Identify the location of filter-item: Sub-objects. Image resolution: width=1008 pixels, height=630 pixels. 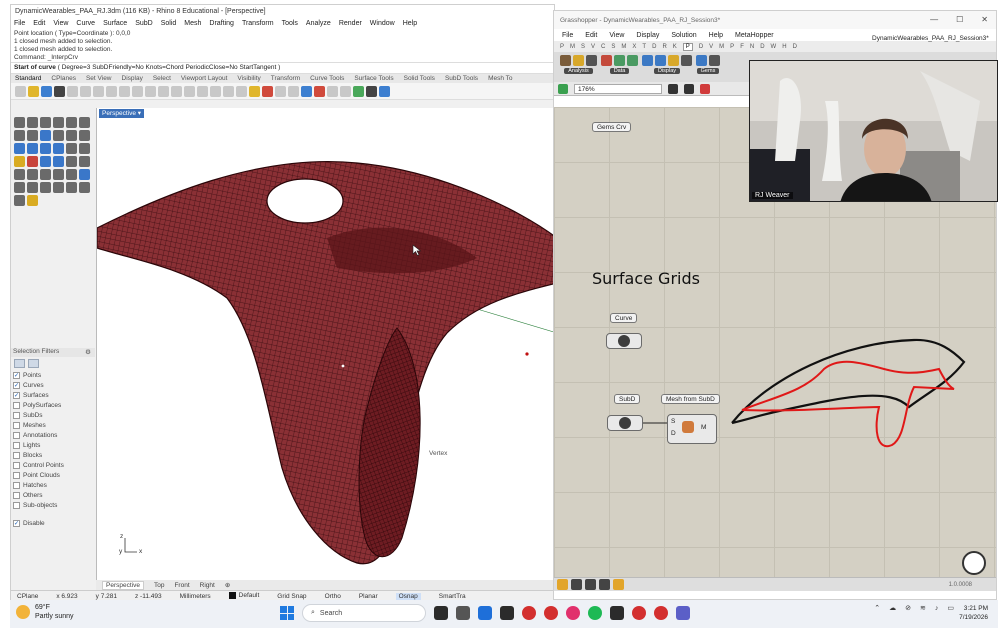
(53, 505).